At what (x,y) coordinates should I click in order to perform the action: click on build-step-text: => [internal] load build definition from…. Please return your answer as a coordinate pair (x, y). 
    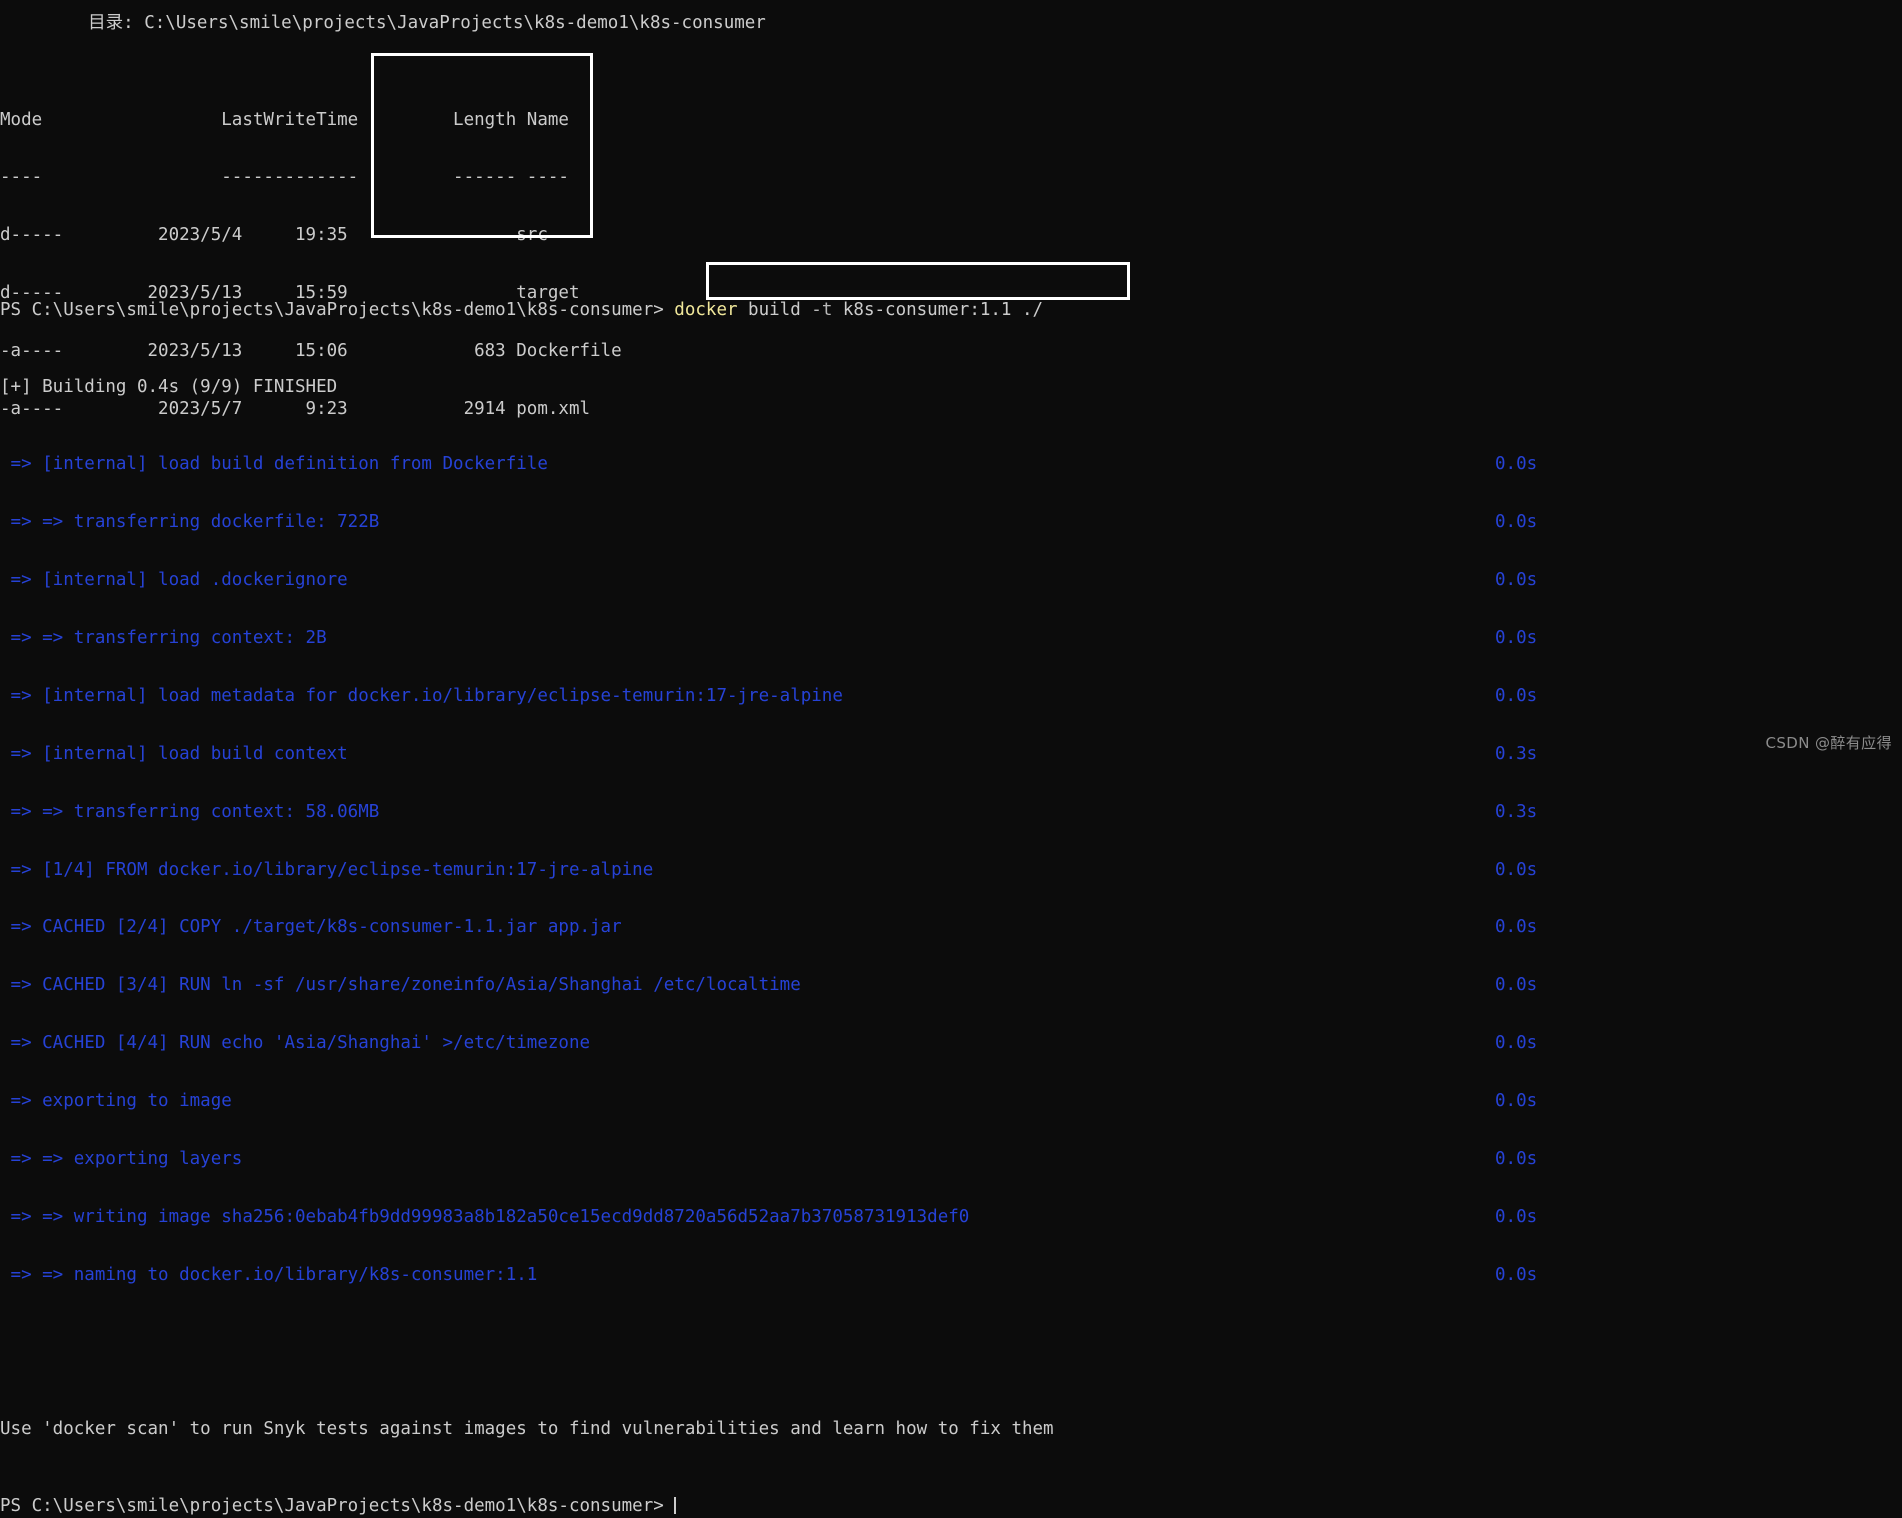
    Looking at the image, I should click on (274, 464).